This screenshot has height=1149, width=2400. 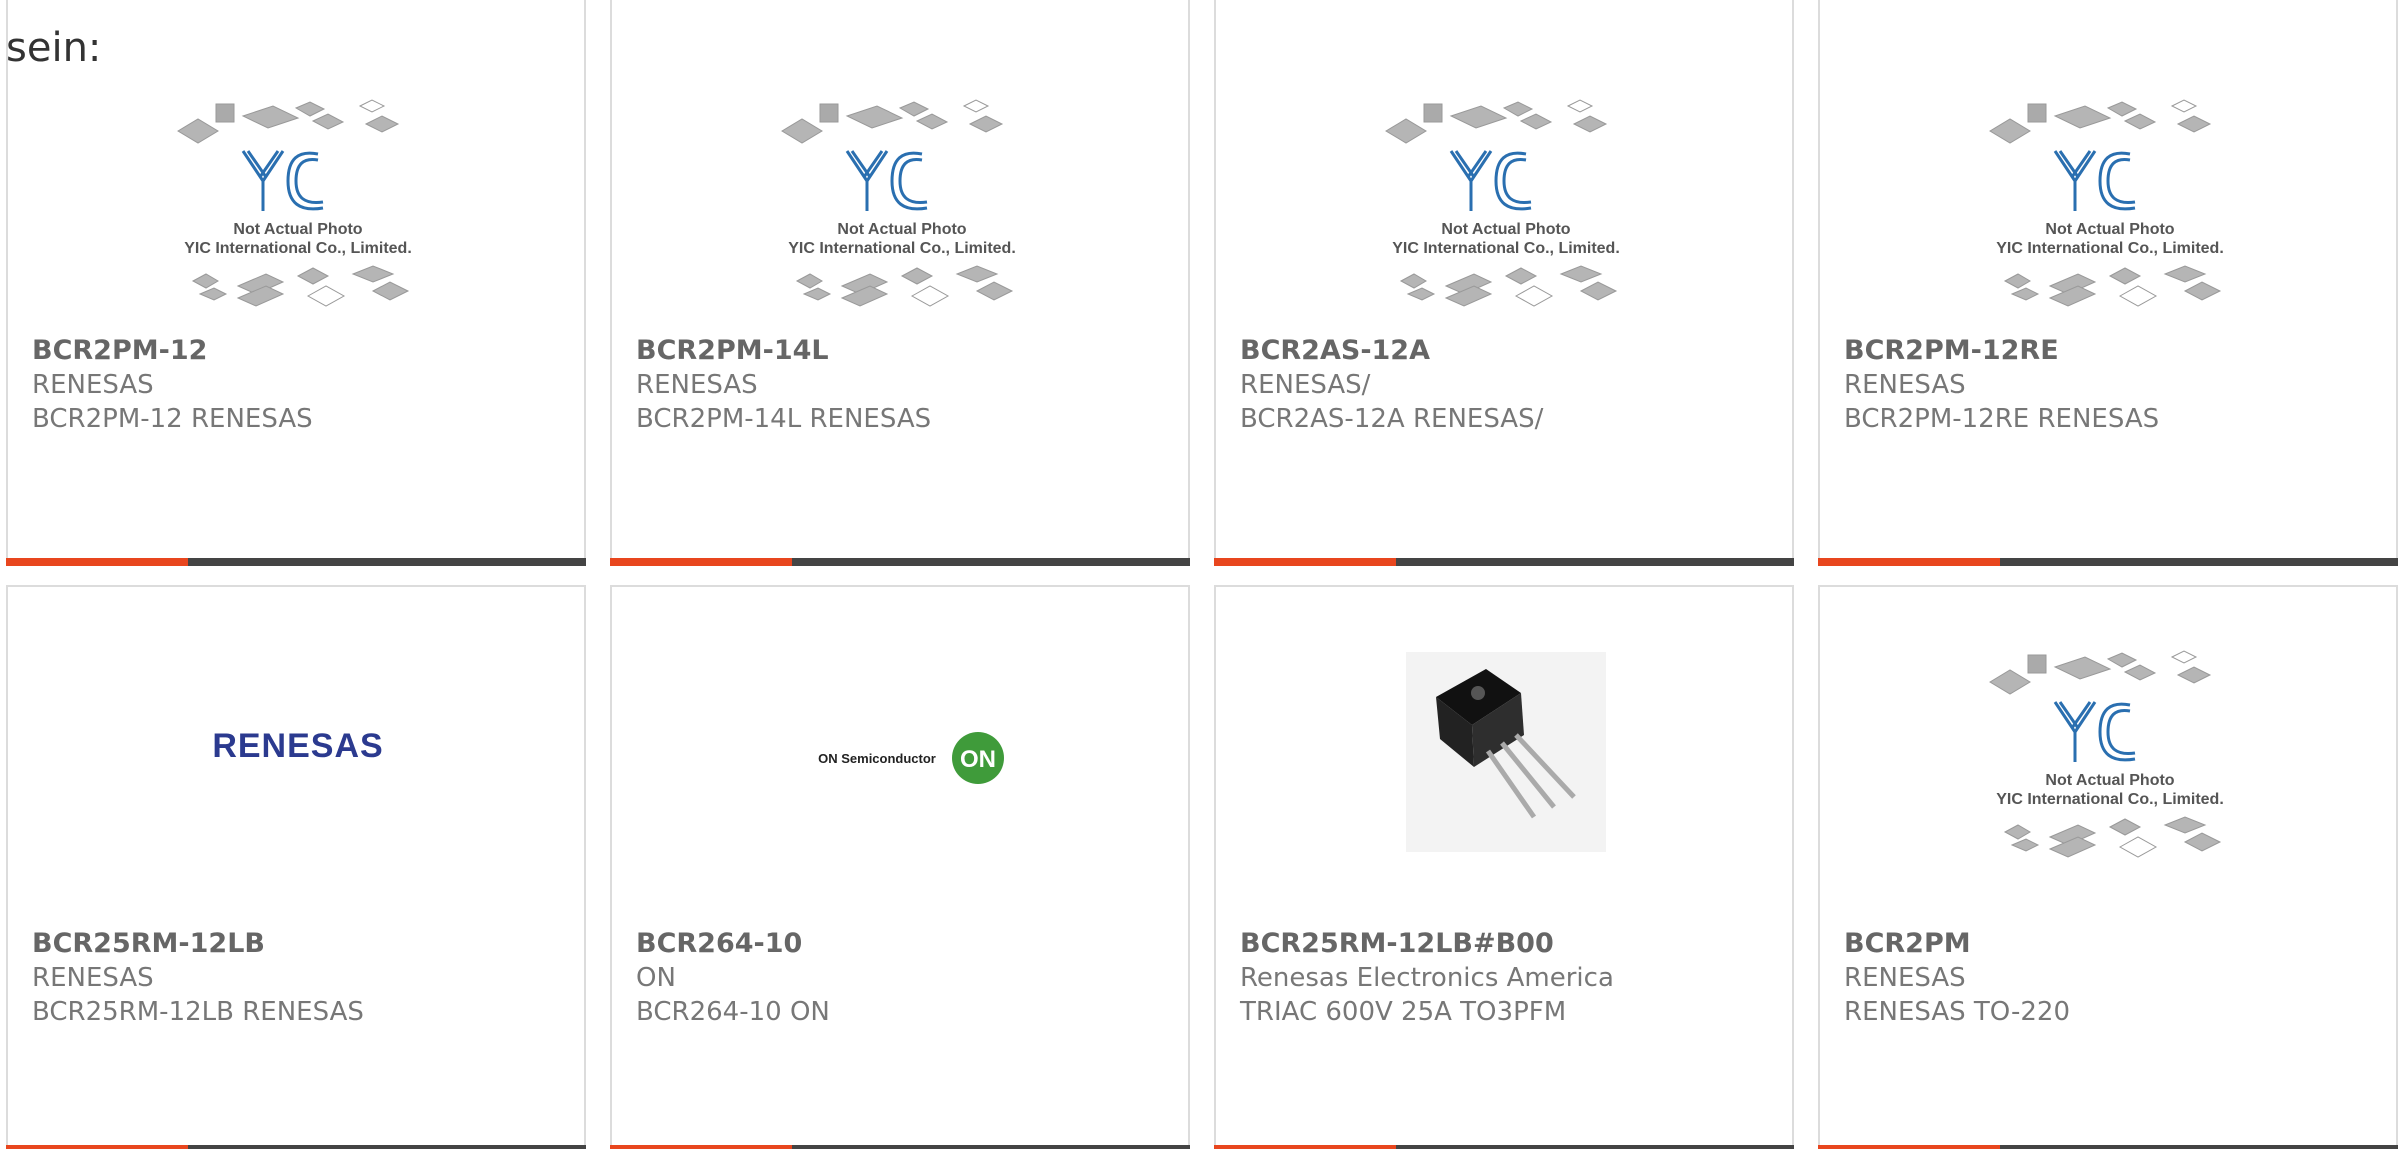 I want to click on product-info: BCR2PM RENESAS RENESAS TO-220, so click(x=2115, y=978).